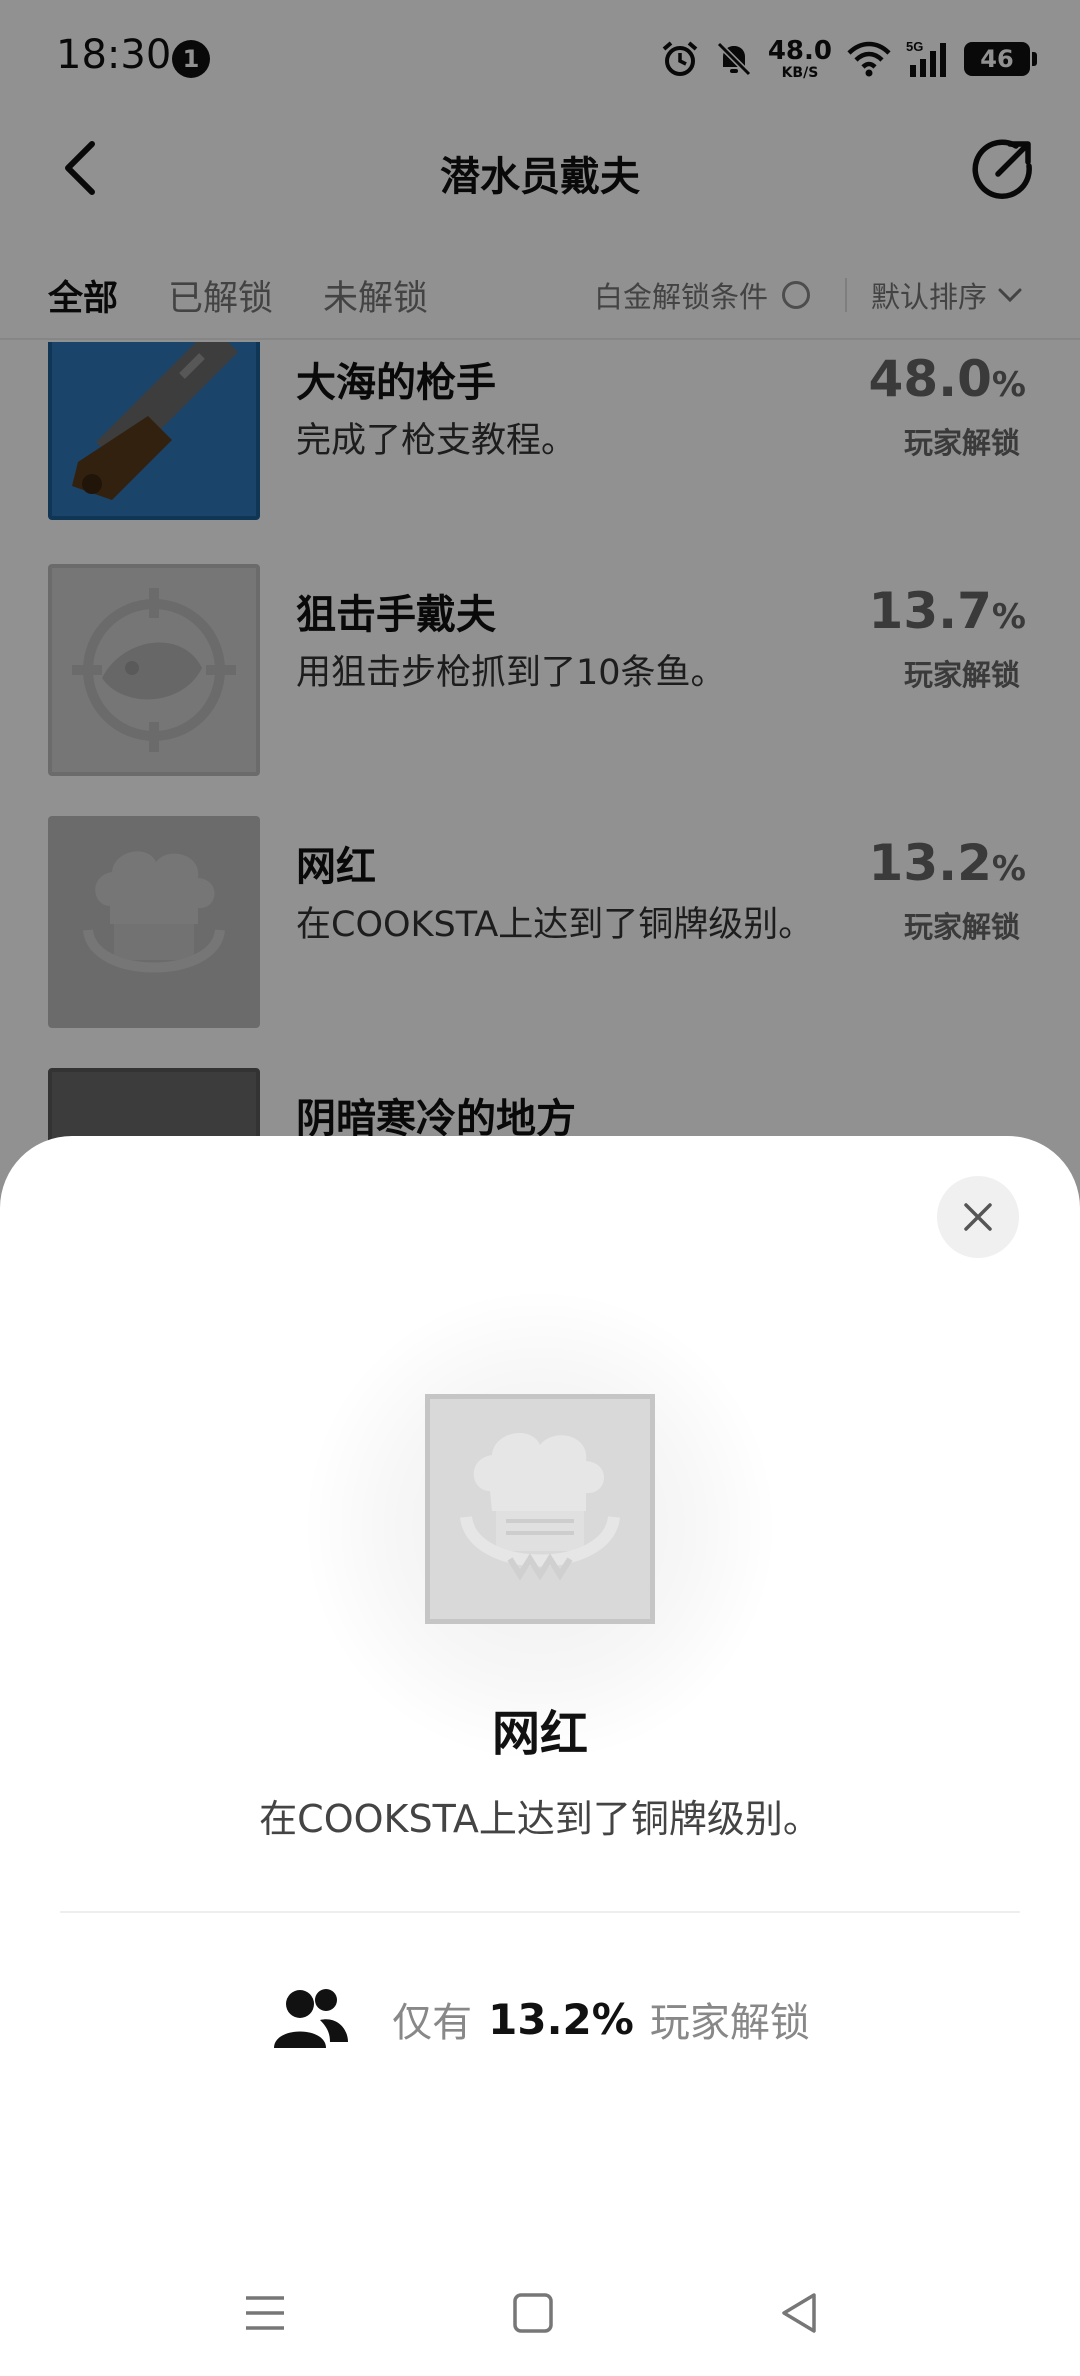 Image resolution: width=1080 pixels, height=2376 pixels. I want to click on people-icon, so click(311, 2018).